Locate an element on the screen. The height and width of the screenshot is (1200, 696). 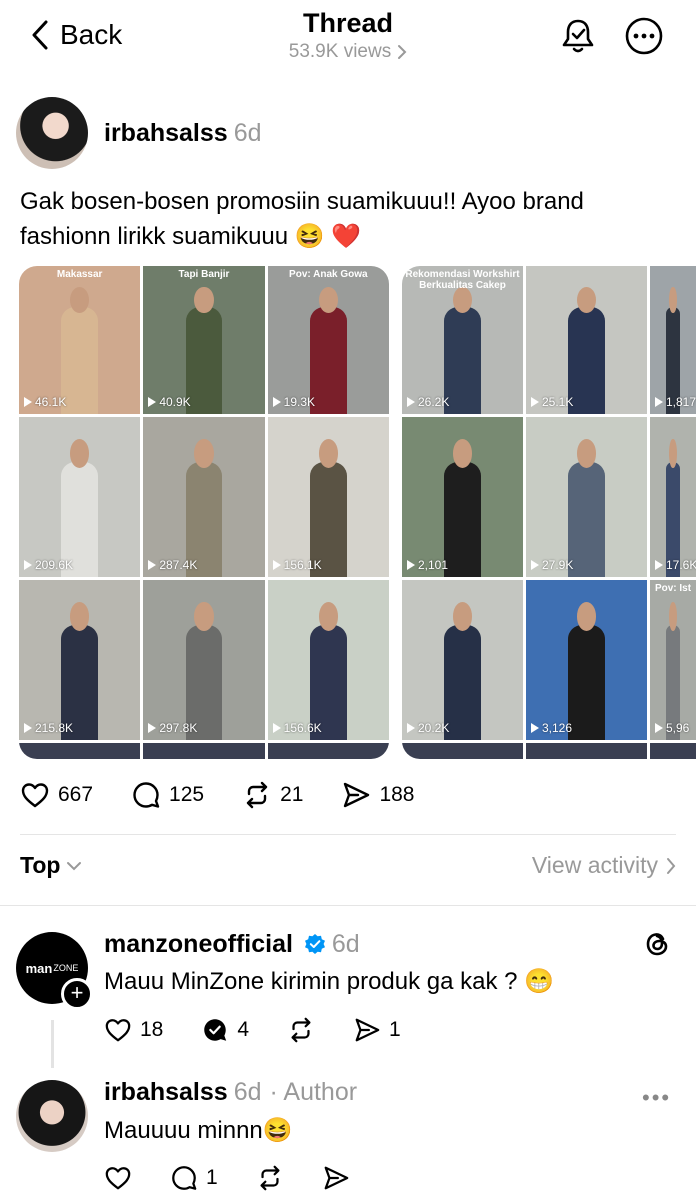
reply-share-button: 1 is located at coordinates (377, 1030).